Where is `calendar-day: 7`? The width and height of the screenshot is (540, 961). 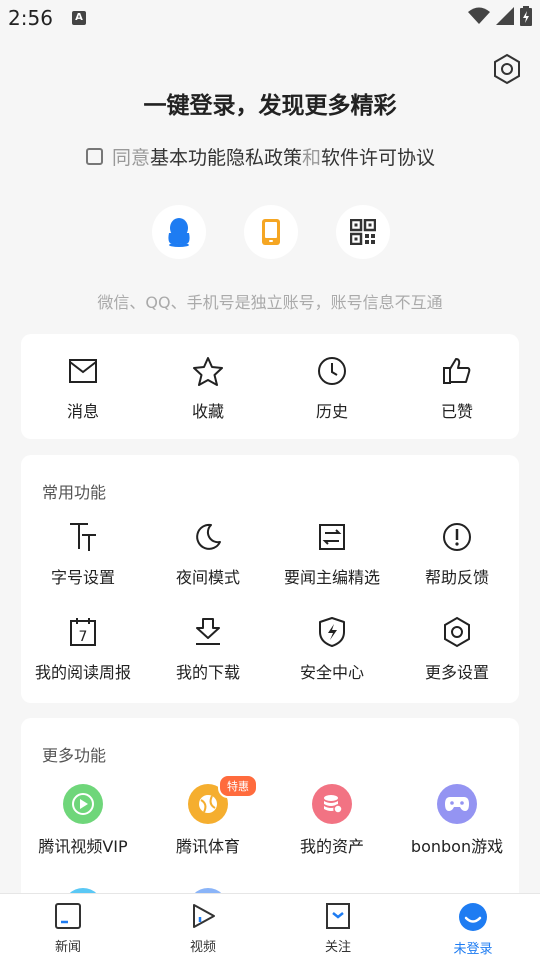
calendar-day: 7 is located at coordinates (83, 637).